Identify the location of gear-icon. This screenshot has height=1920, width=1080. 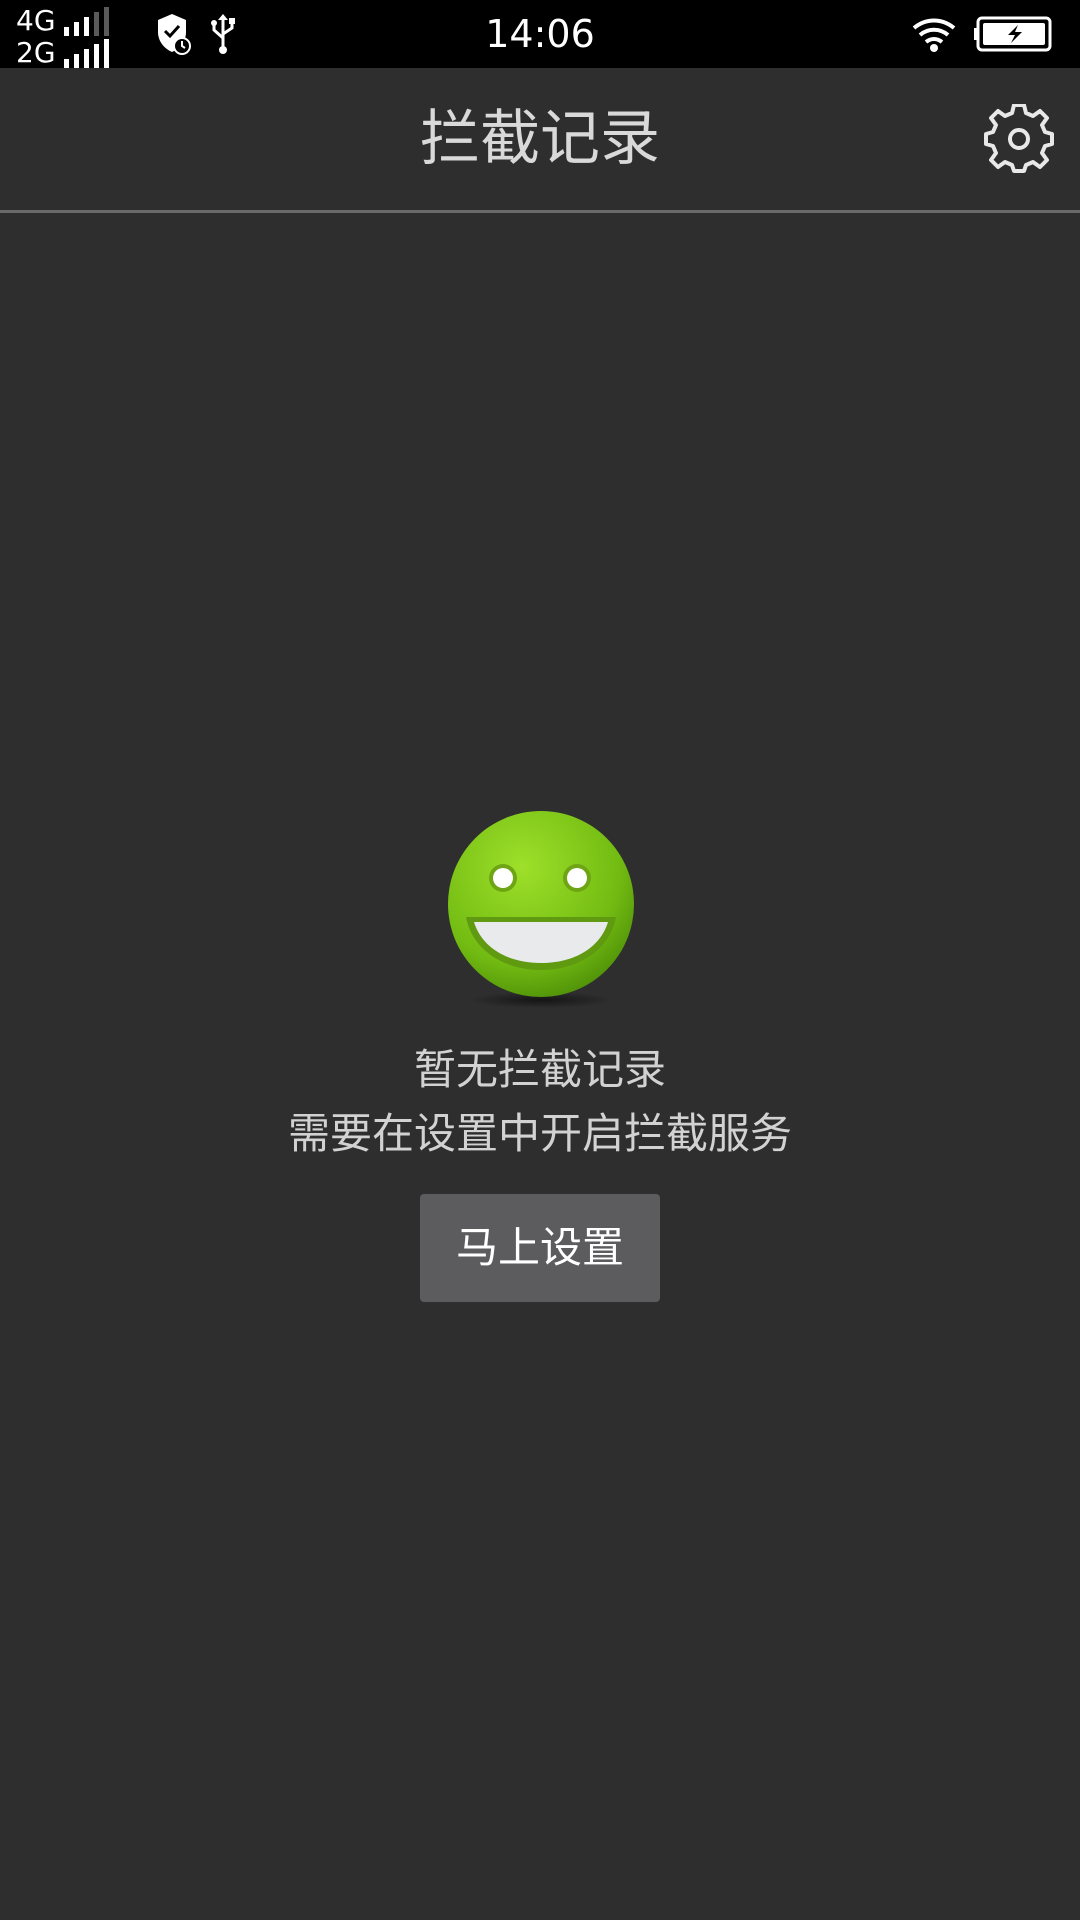
(1019, 138).